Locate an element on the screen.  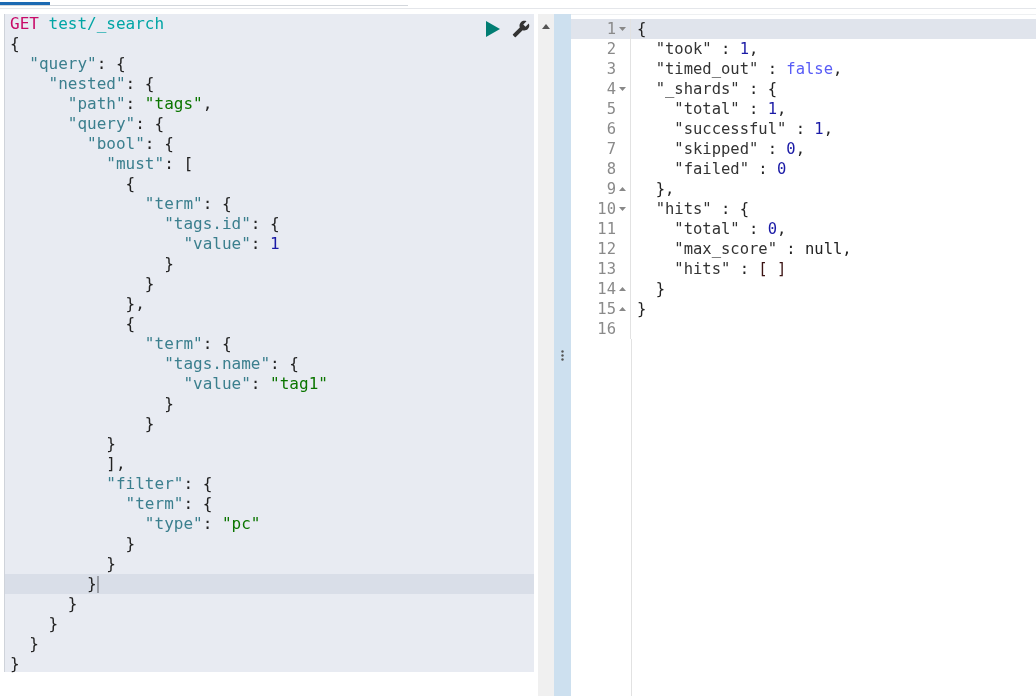
line-number: 13 is located at coordinates (606, 269).